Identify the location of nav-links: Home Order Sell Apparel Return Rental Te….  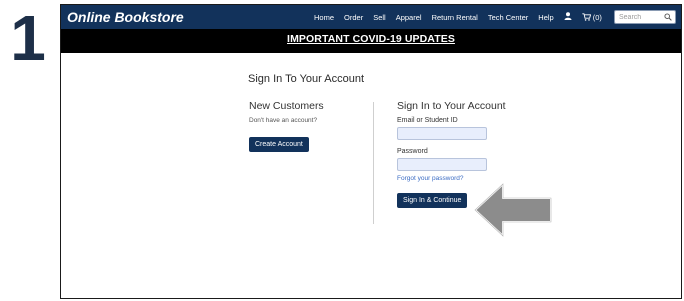
(458, 17).